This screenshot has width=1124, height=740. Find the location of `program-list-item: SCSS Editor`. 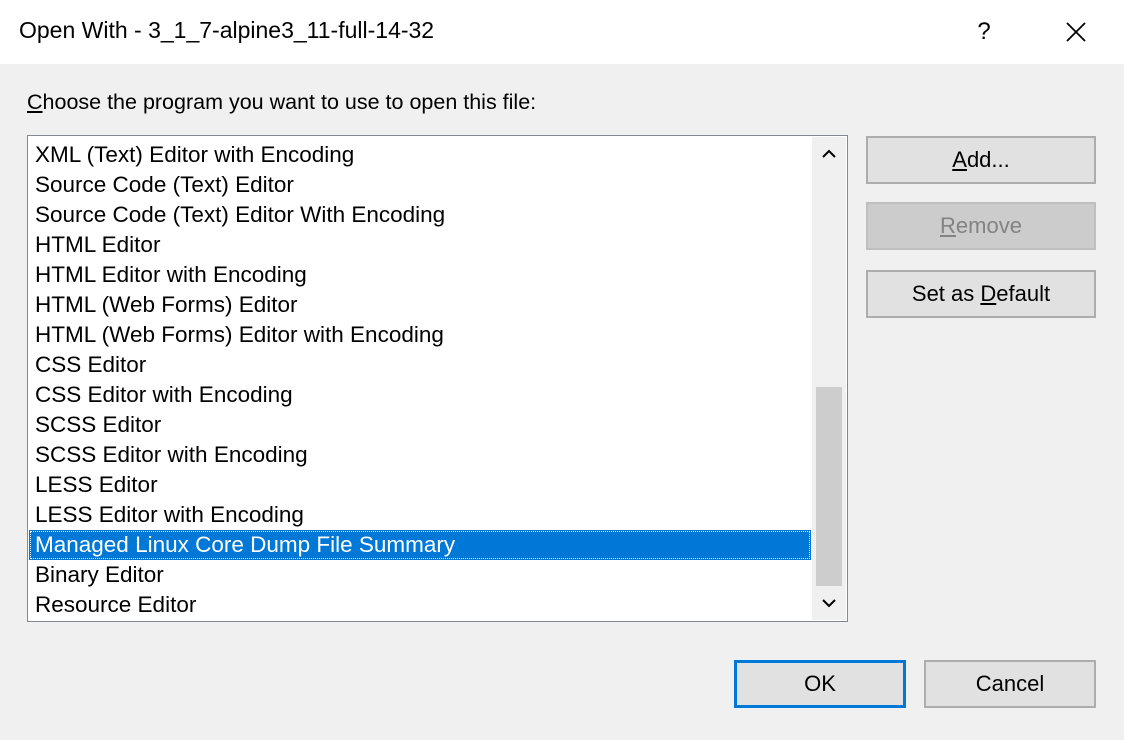

program-list-item: SCSS Editor is located at coordinates (420, 425).